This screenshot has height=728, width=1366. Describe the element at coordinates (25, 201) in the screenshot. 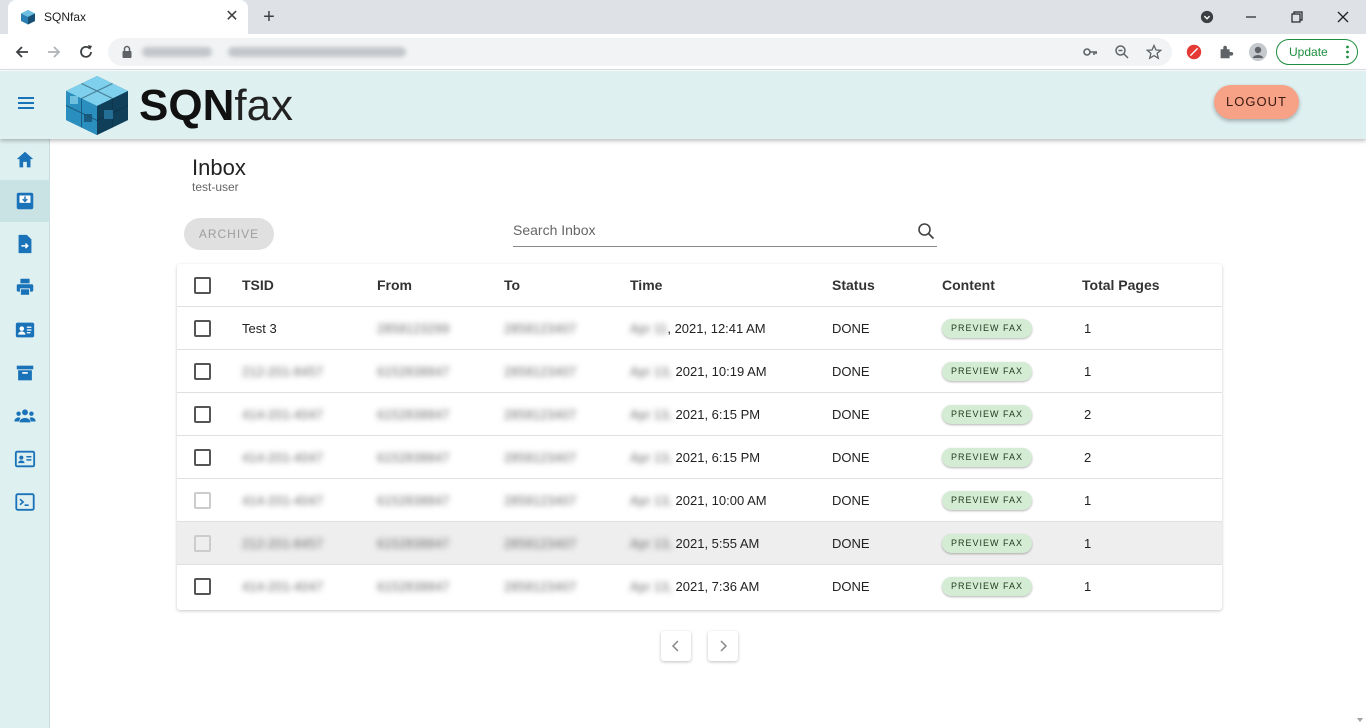

I see `sidebar-item-inbox` at that location.